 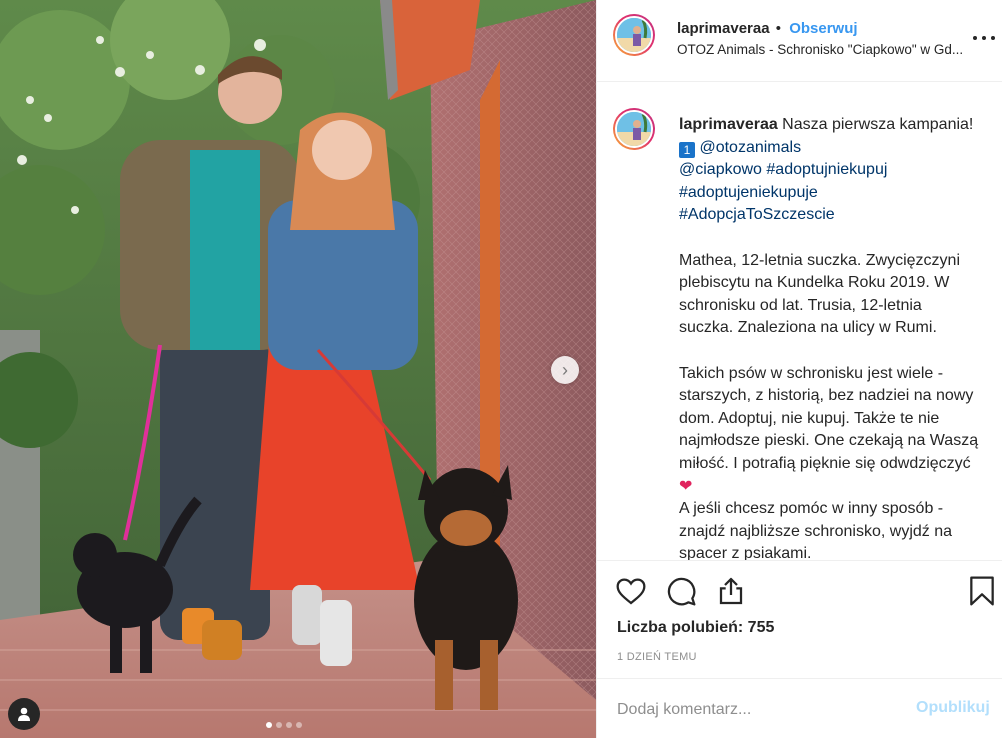 I want to click on carousel-indicator, so click(x=284, y=725).